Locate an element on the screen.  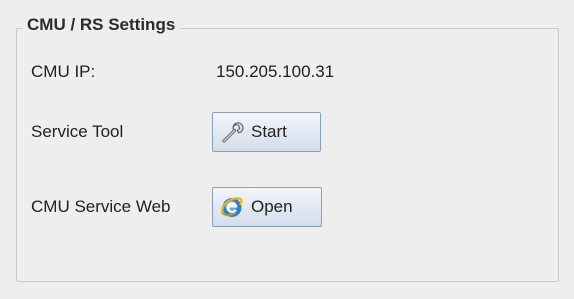
wrench-icon is located at coordinates (232, 132).